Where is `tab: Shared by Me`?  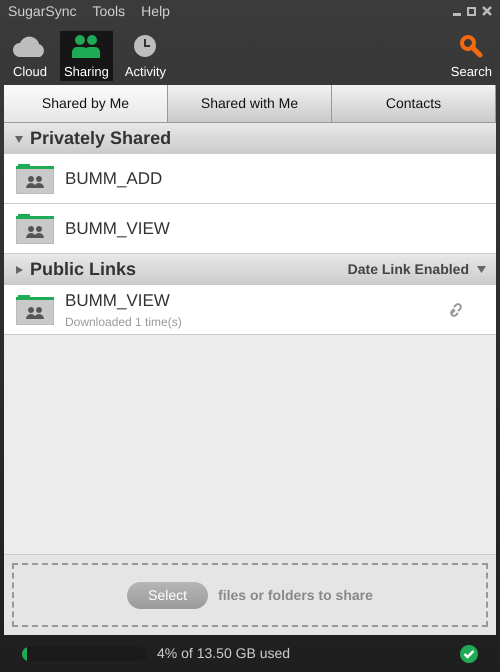 tab: Shared by Me is located at coordinates (86, 103).